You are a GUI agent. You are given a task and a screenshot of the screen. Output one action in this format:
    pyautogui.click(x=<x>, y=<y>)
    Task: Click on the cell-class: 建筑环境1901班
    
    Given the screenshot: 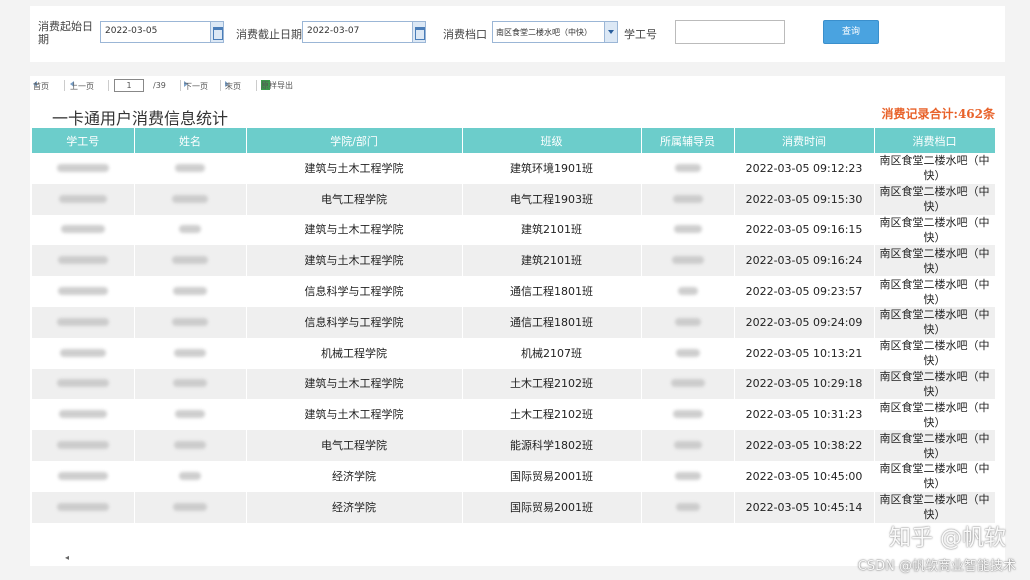 What is the action you would take?
    pyautogui.click(x=552, y=168)
    